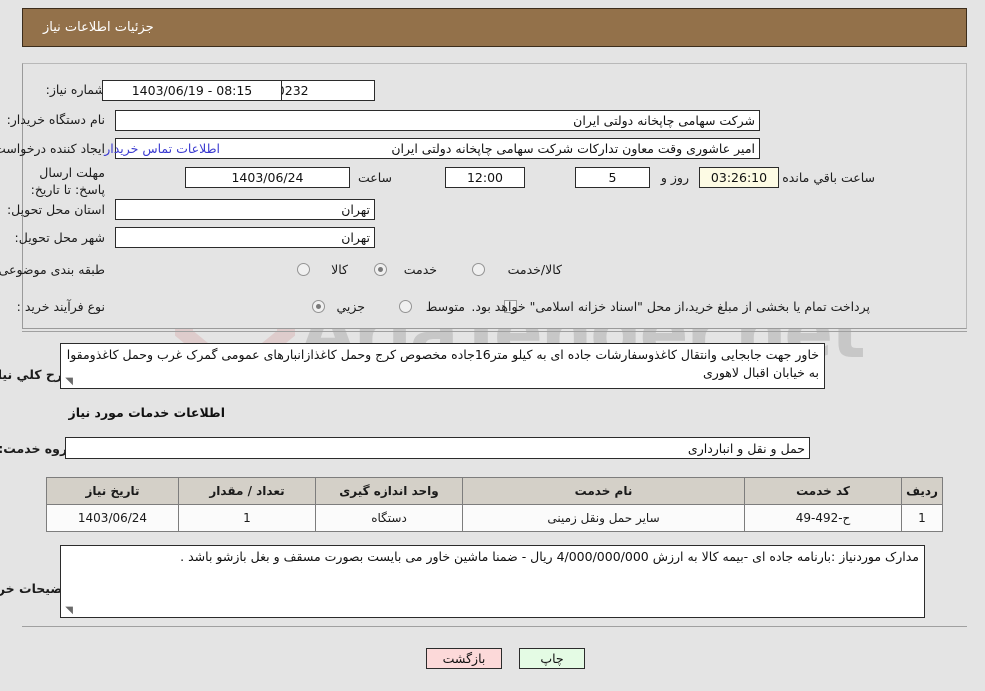 This screenshot has height=691, width=985. What do you see at coordinates (162, 148) in the screenshot?
I see `buyer-contact-link: اطلاعات تماس خریدار` at bounding box center [162, 148].